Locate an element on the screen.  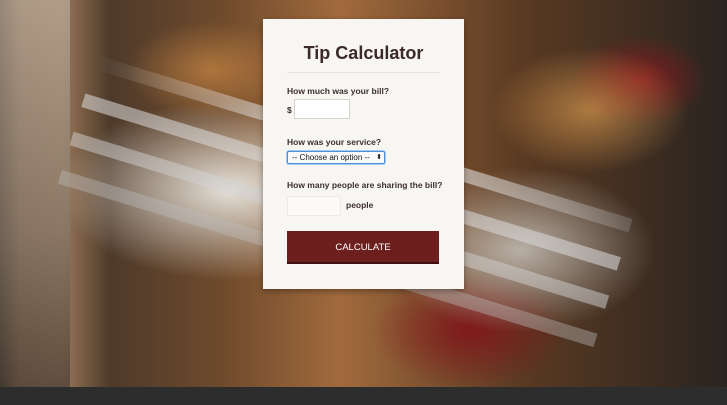
people-label: How many people are sharing the bill? is located at coordinates (365, 185).